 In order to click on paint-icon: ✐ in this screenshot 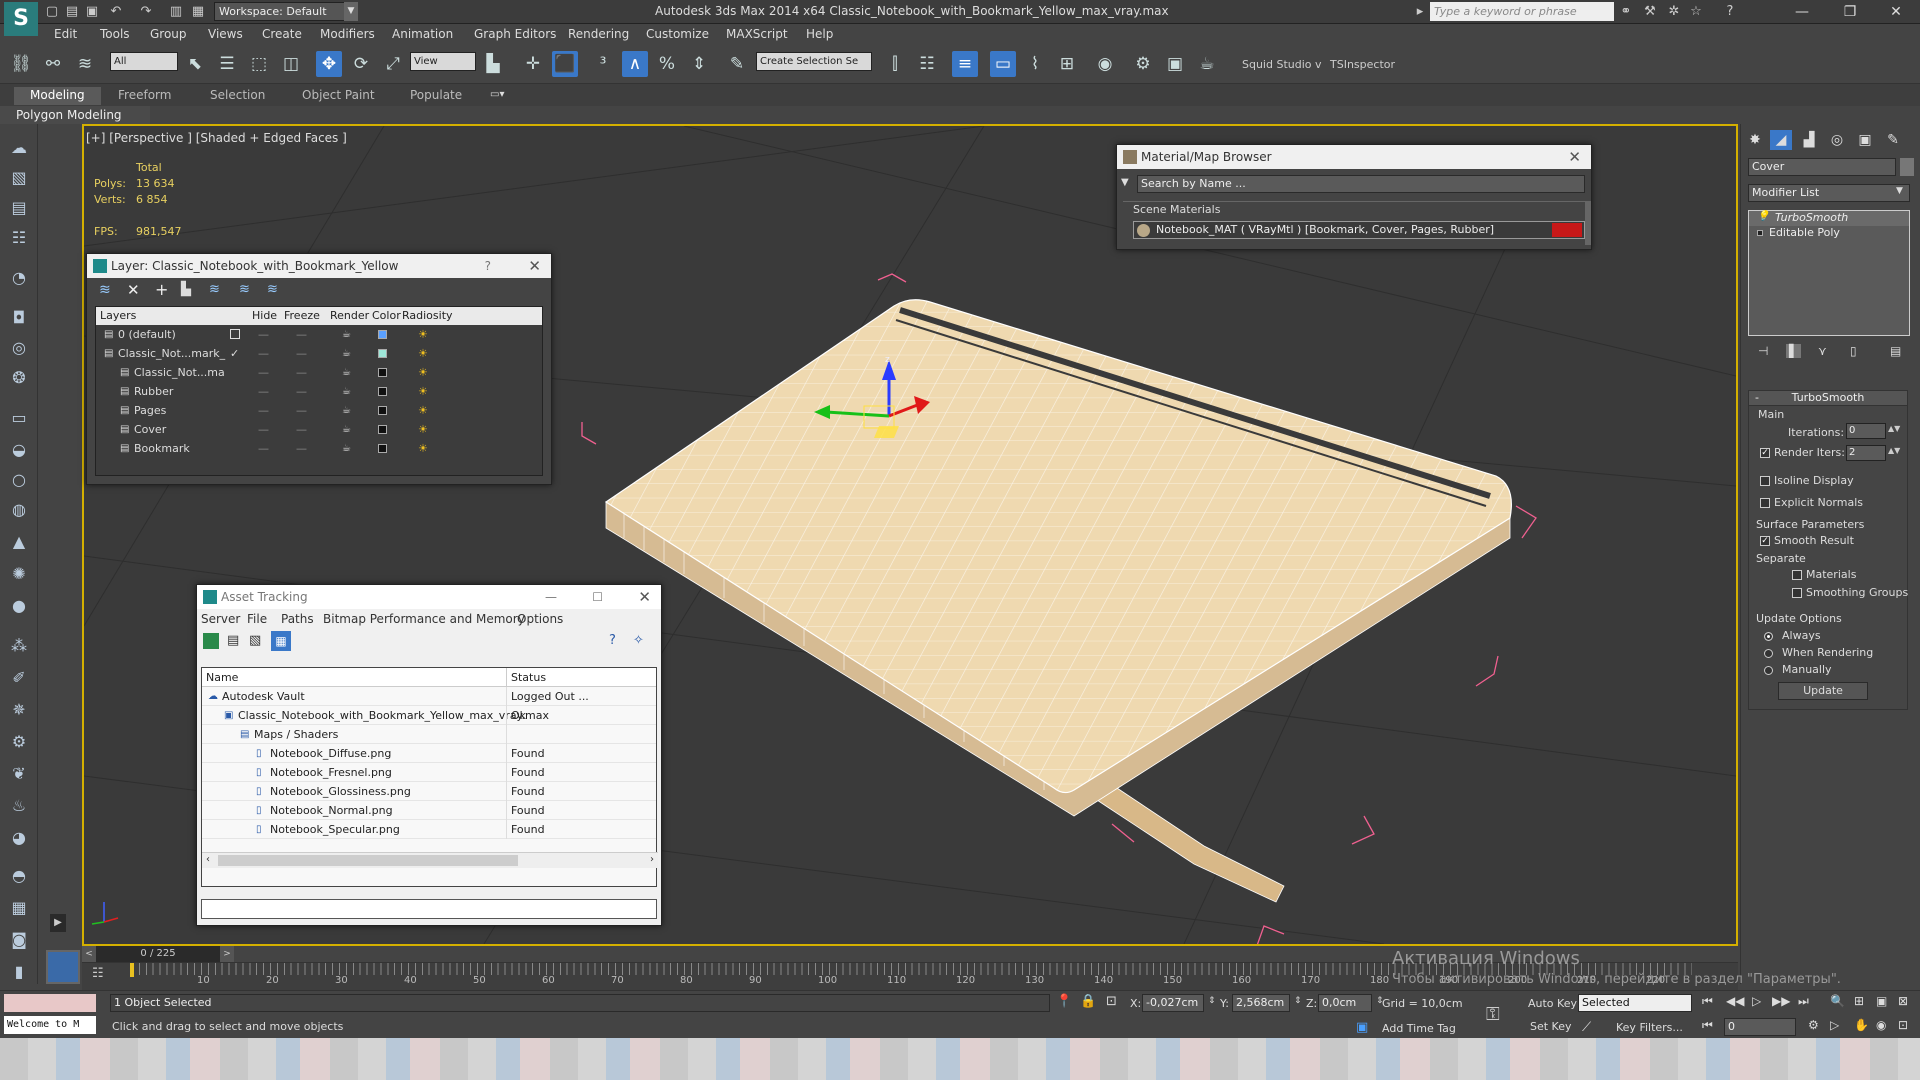, I will do `click(19, 678)`.